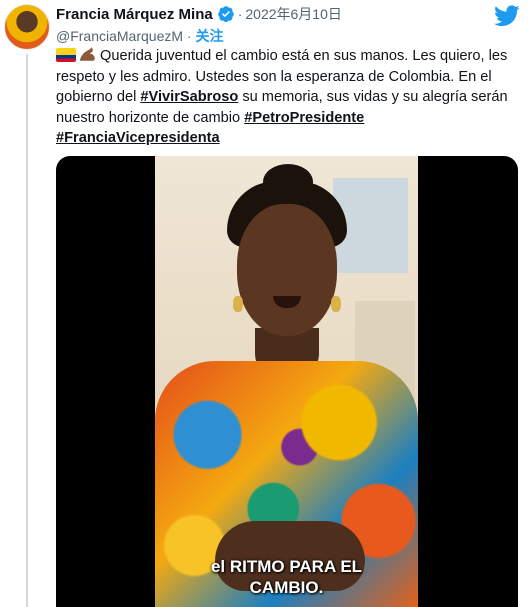  What do you see at coordinates (286, 566) in the screenshot?
I see `subtitle-line-1: el RITMO PARA EL` at bounding box center [286, 566].